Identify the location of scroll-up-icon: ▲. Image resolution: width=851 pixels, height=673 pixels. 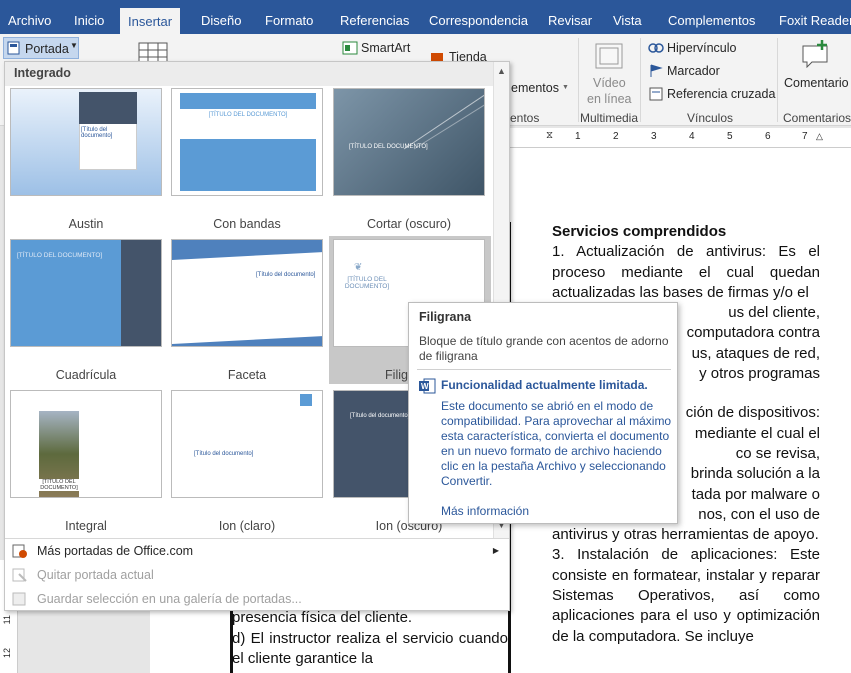
(501, 71).